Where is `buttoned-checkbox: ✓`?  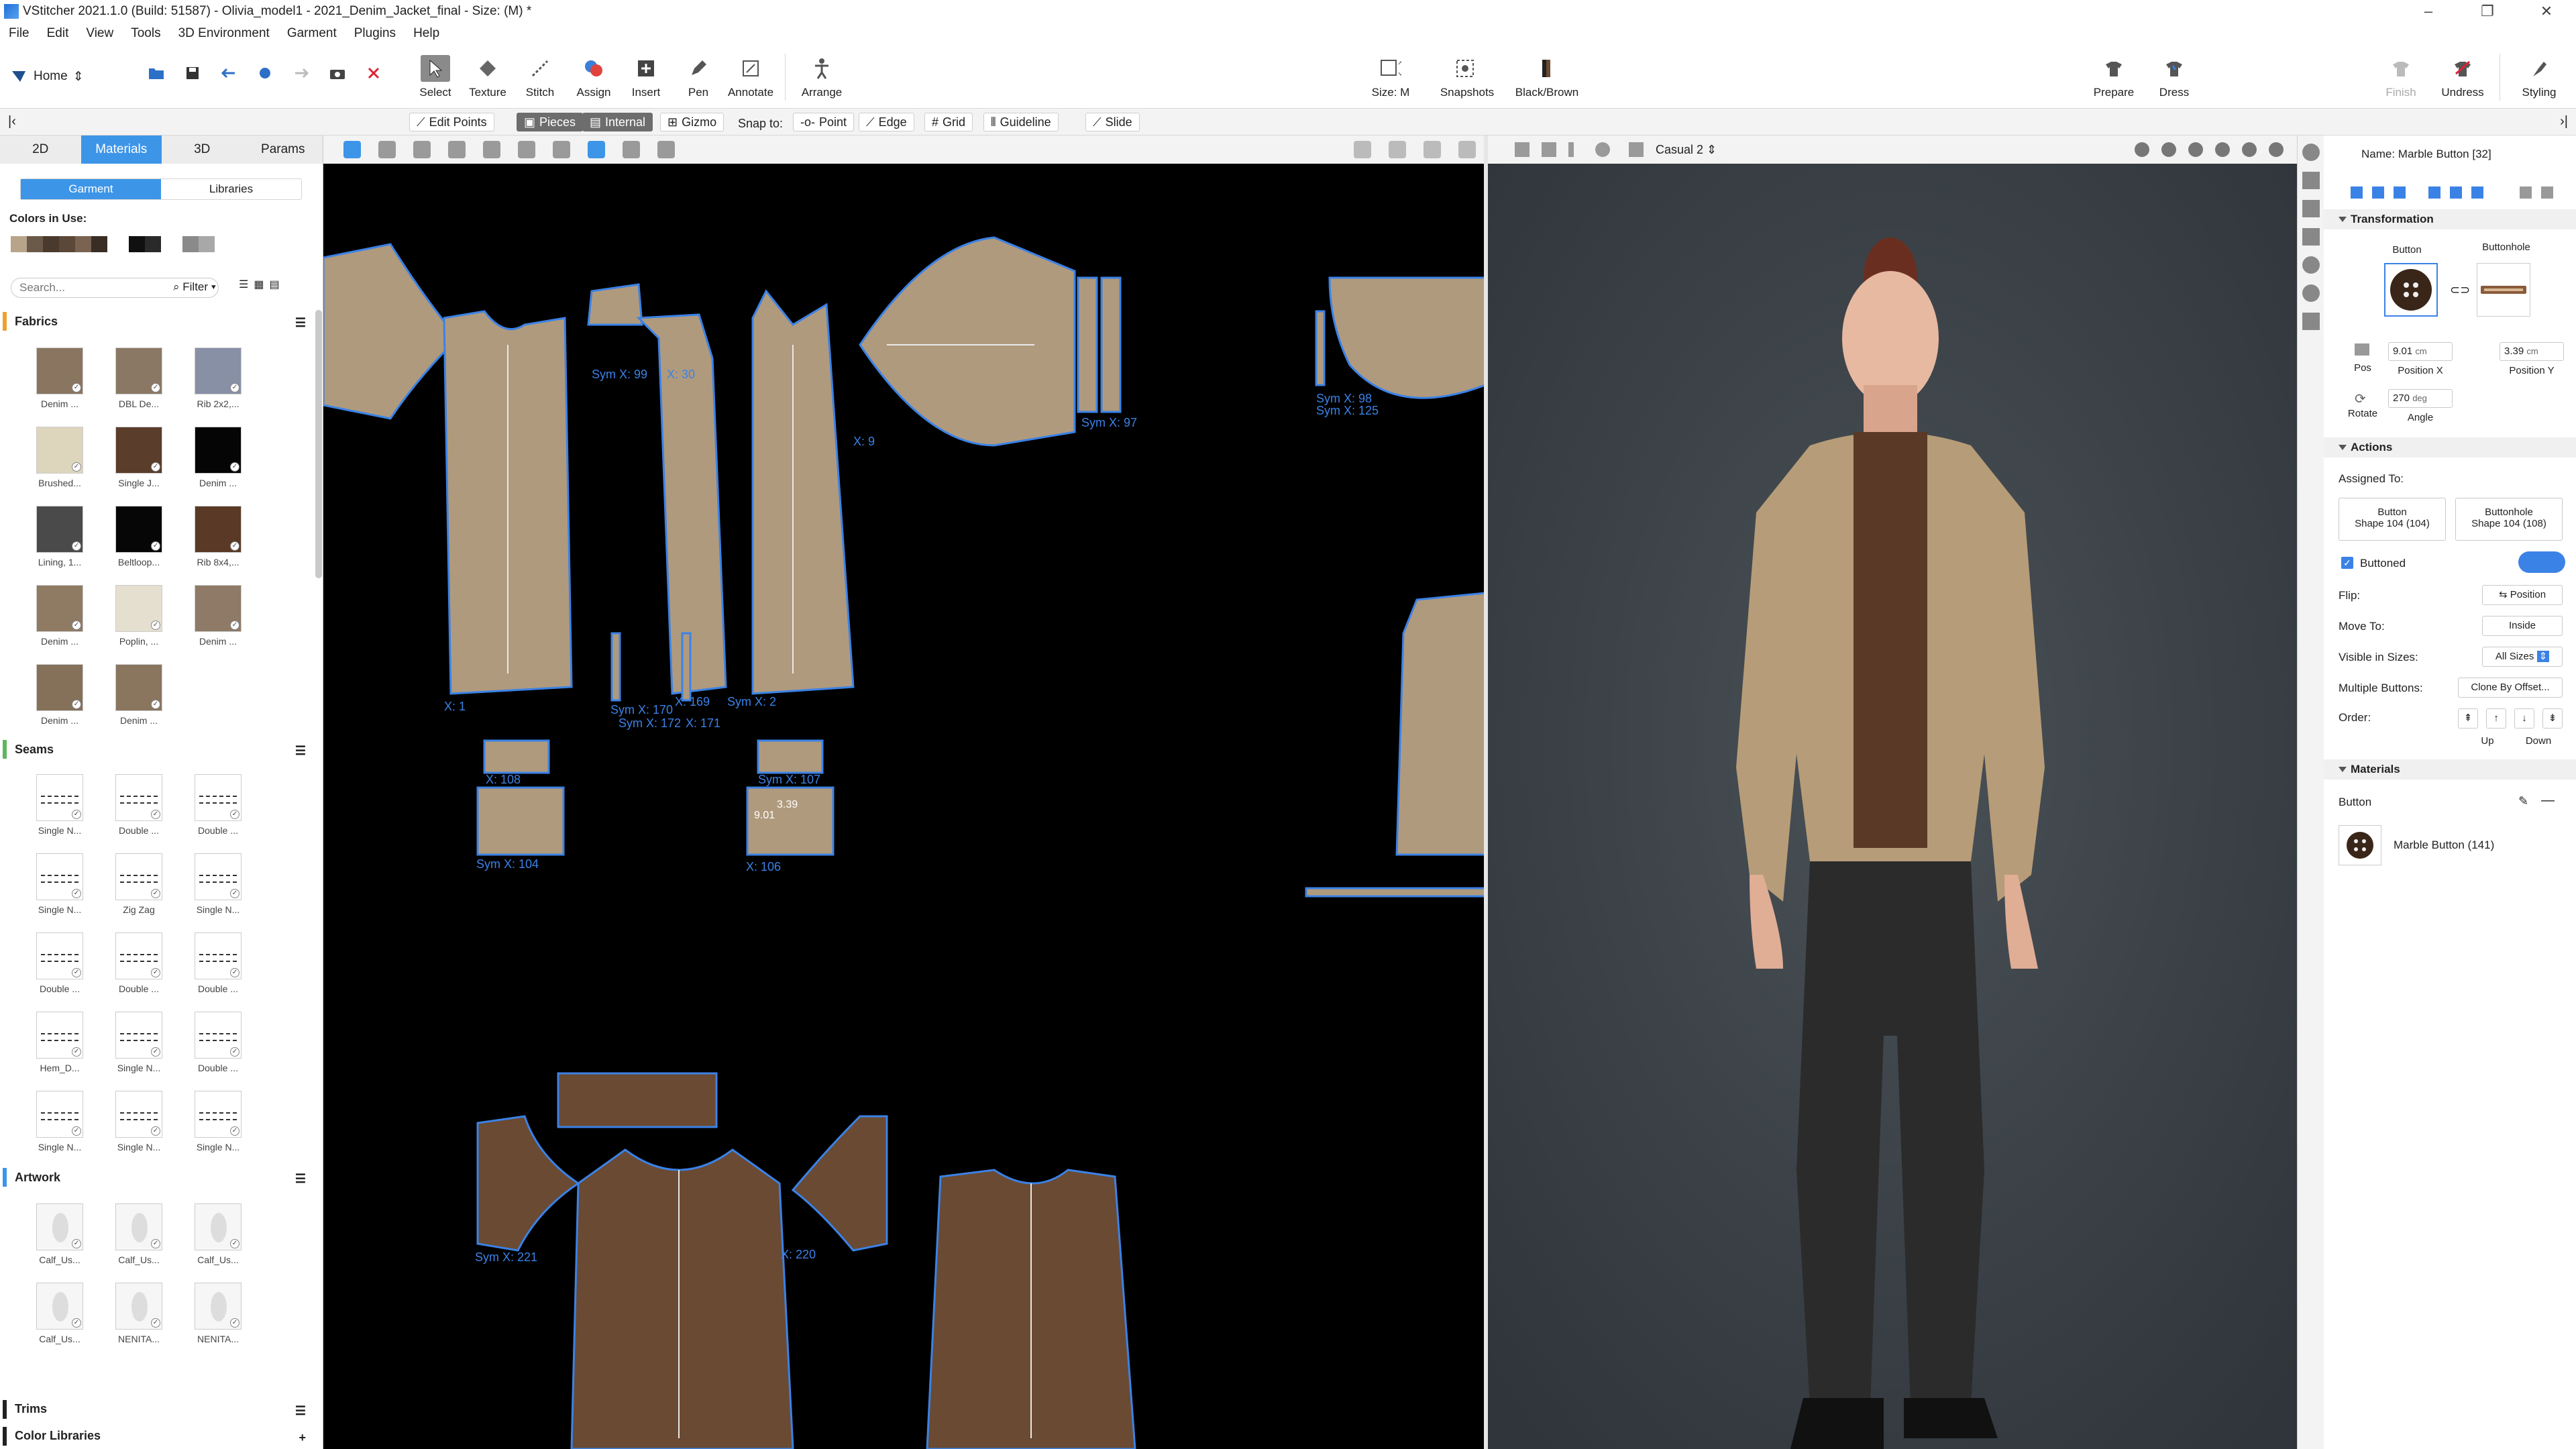
buttoned-checkbox: ✓ is located at coordinates (2347, 563).